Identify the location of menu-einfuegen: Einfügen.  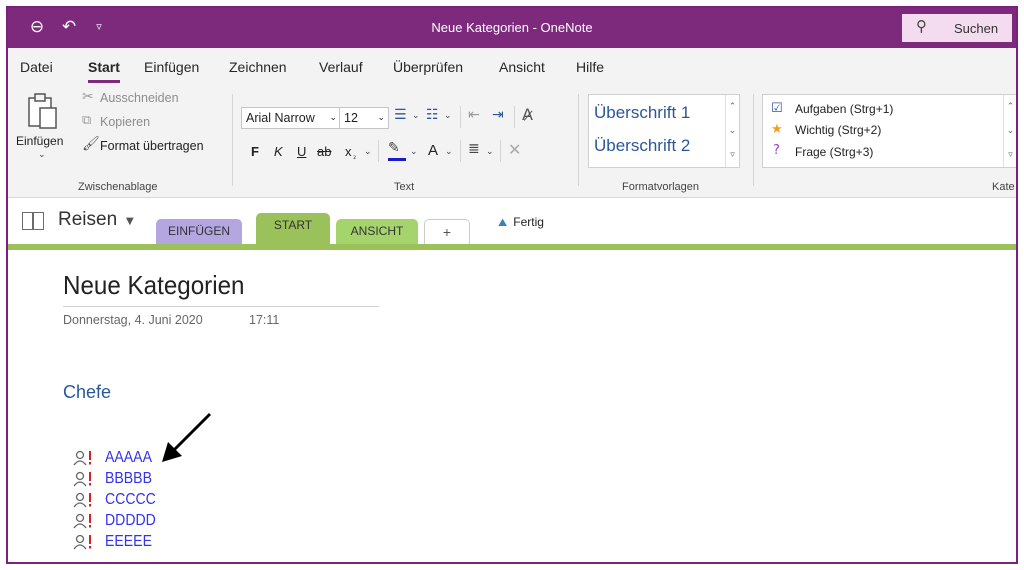
(171, 67).